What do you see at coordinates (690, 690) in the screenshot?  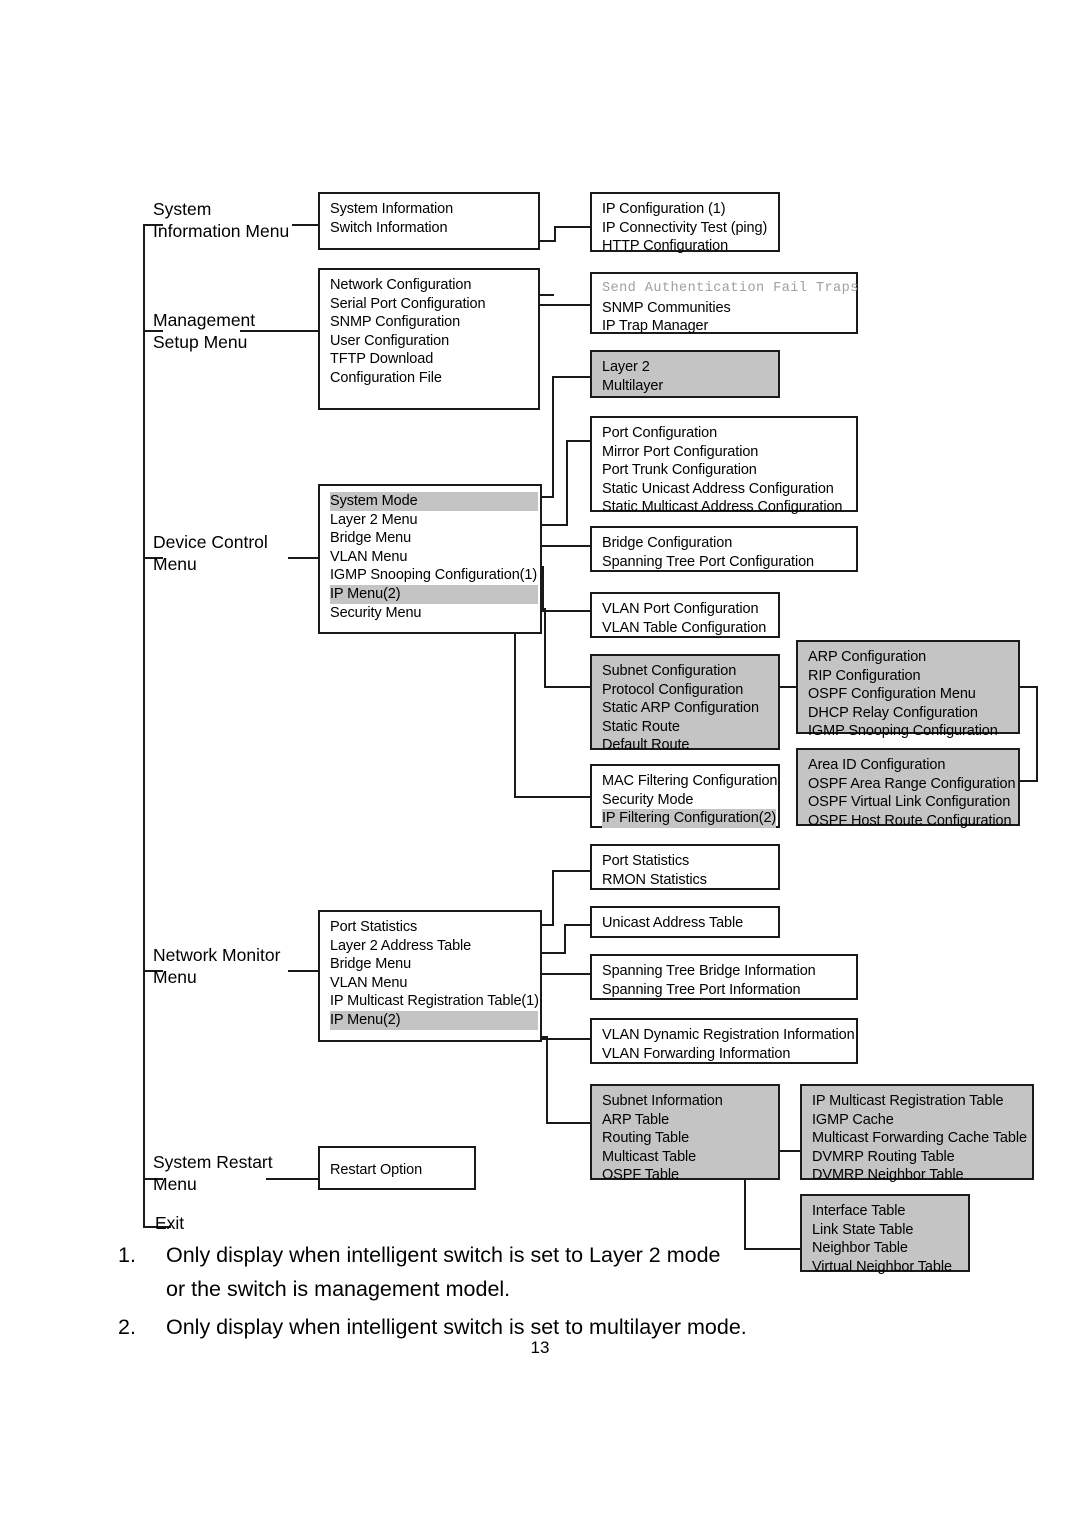 I see `menu-item: Protocol Configuration` at bounding box center [690, 690].